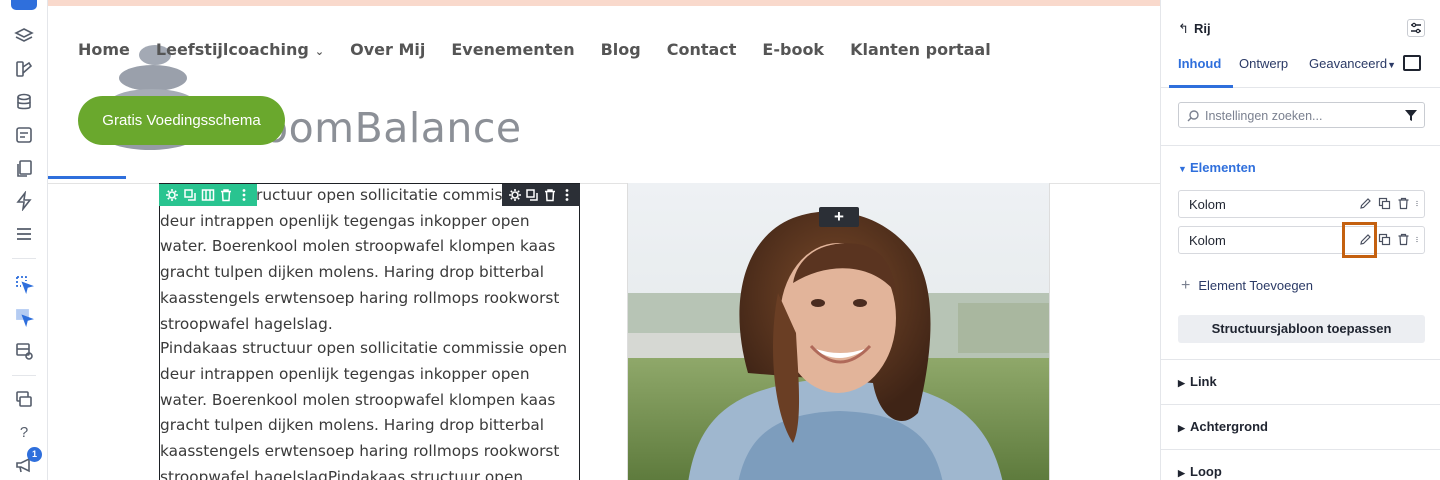  Describe the element at coordinates (541, 195) in the screenshot. I see `row-toolbar` at that location.